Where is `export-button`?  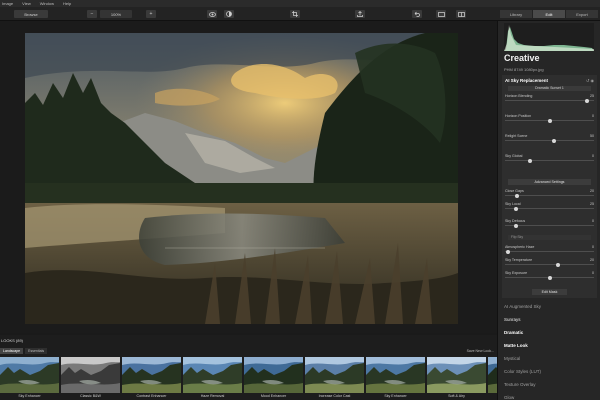
export-button is located at coordinates (360, 14).